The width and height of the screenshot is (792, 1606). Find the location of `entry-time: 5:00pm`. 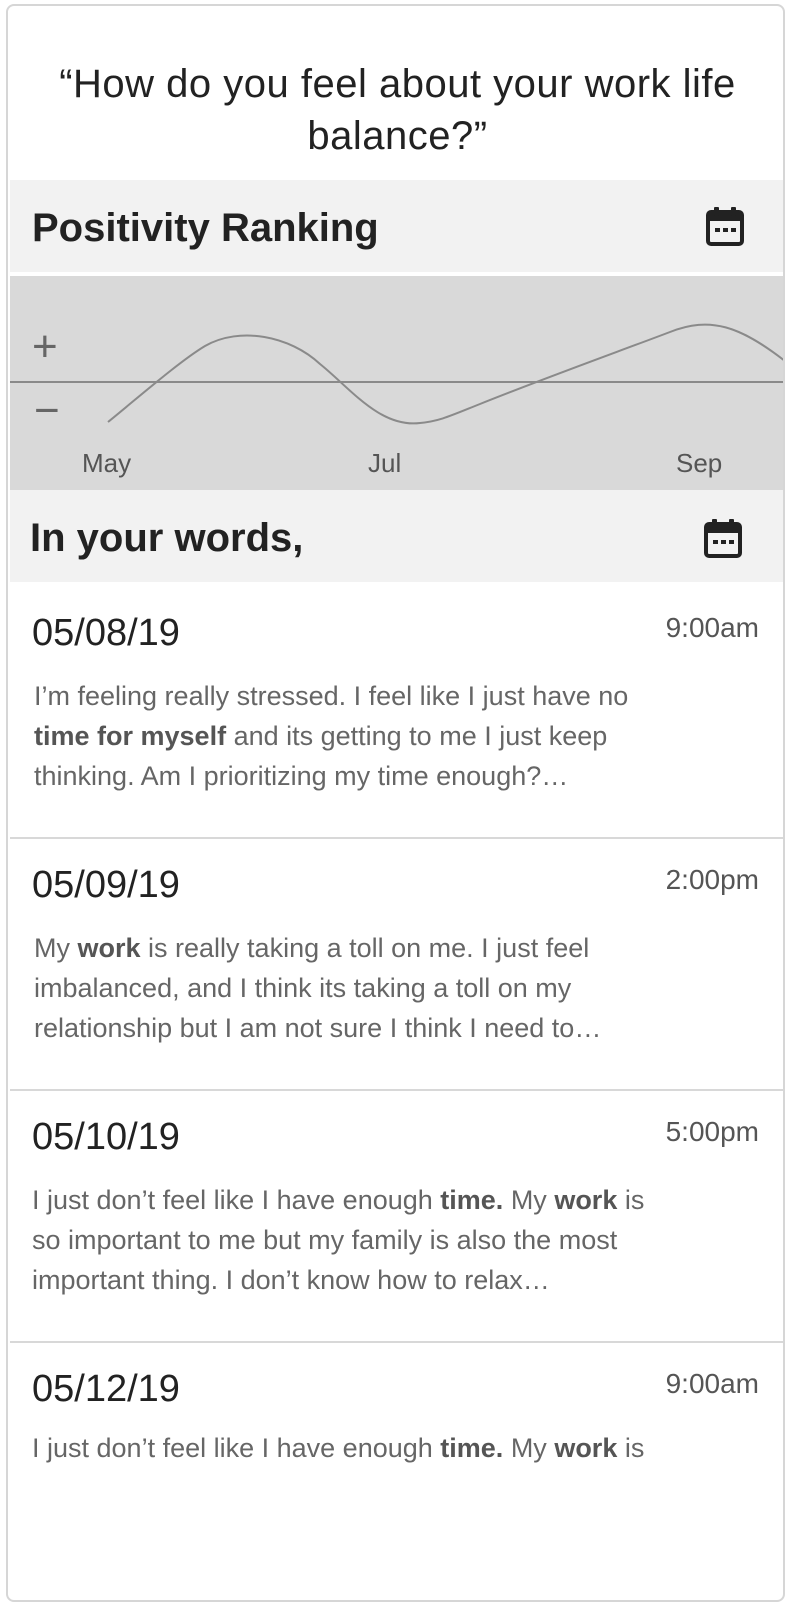

entry-time: 5:00pm is located at coordinates (712, 1131).